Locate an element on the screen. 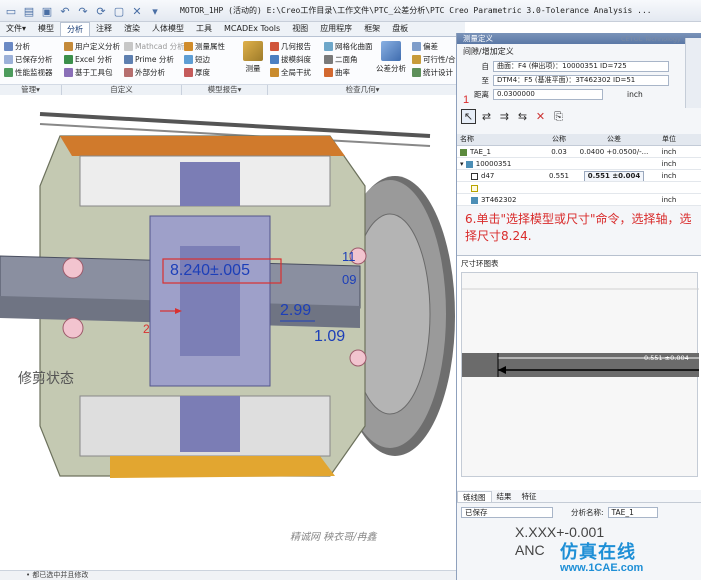 This screenshot has width=701, height=580. tab-results: 结果 is located at coordinates (504, 496).